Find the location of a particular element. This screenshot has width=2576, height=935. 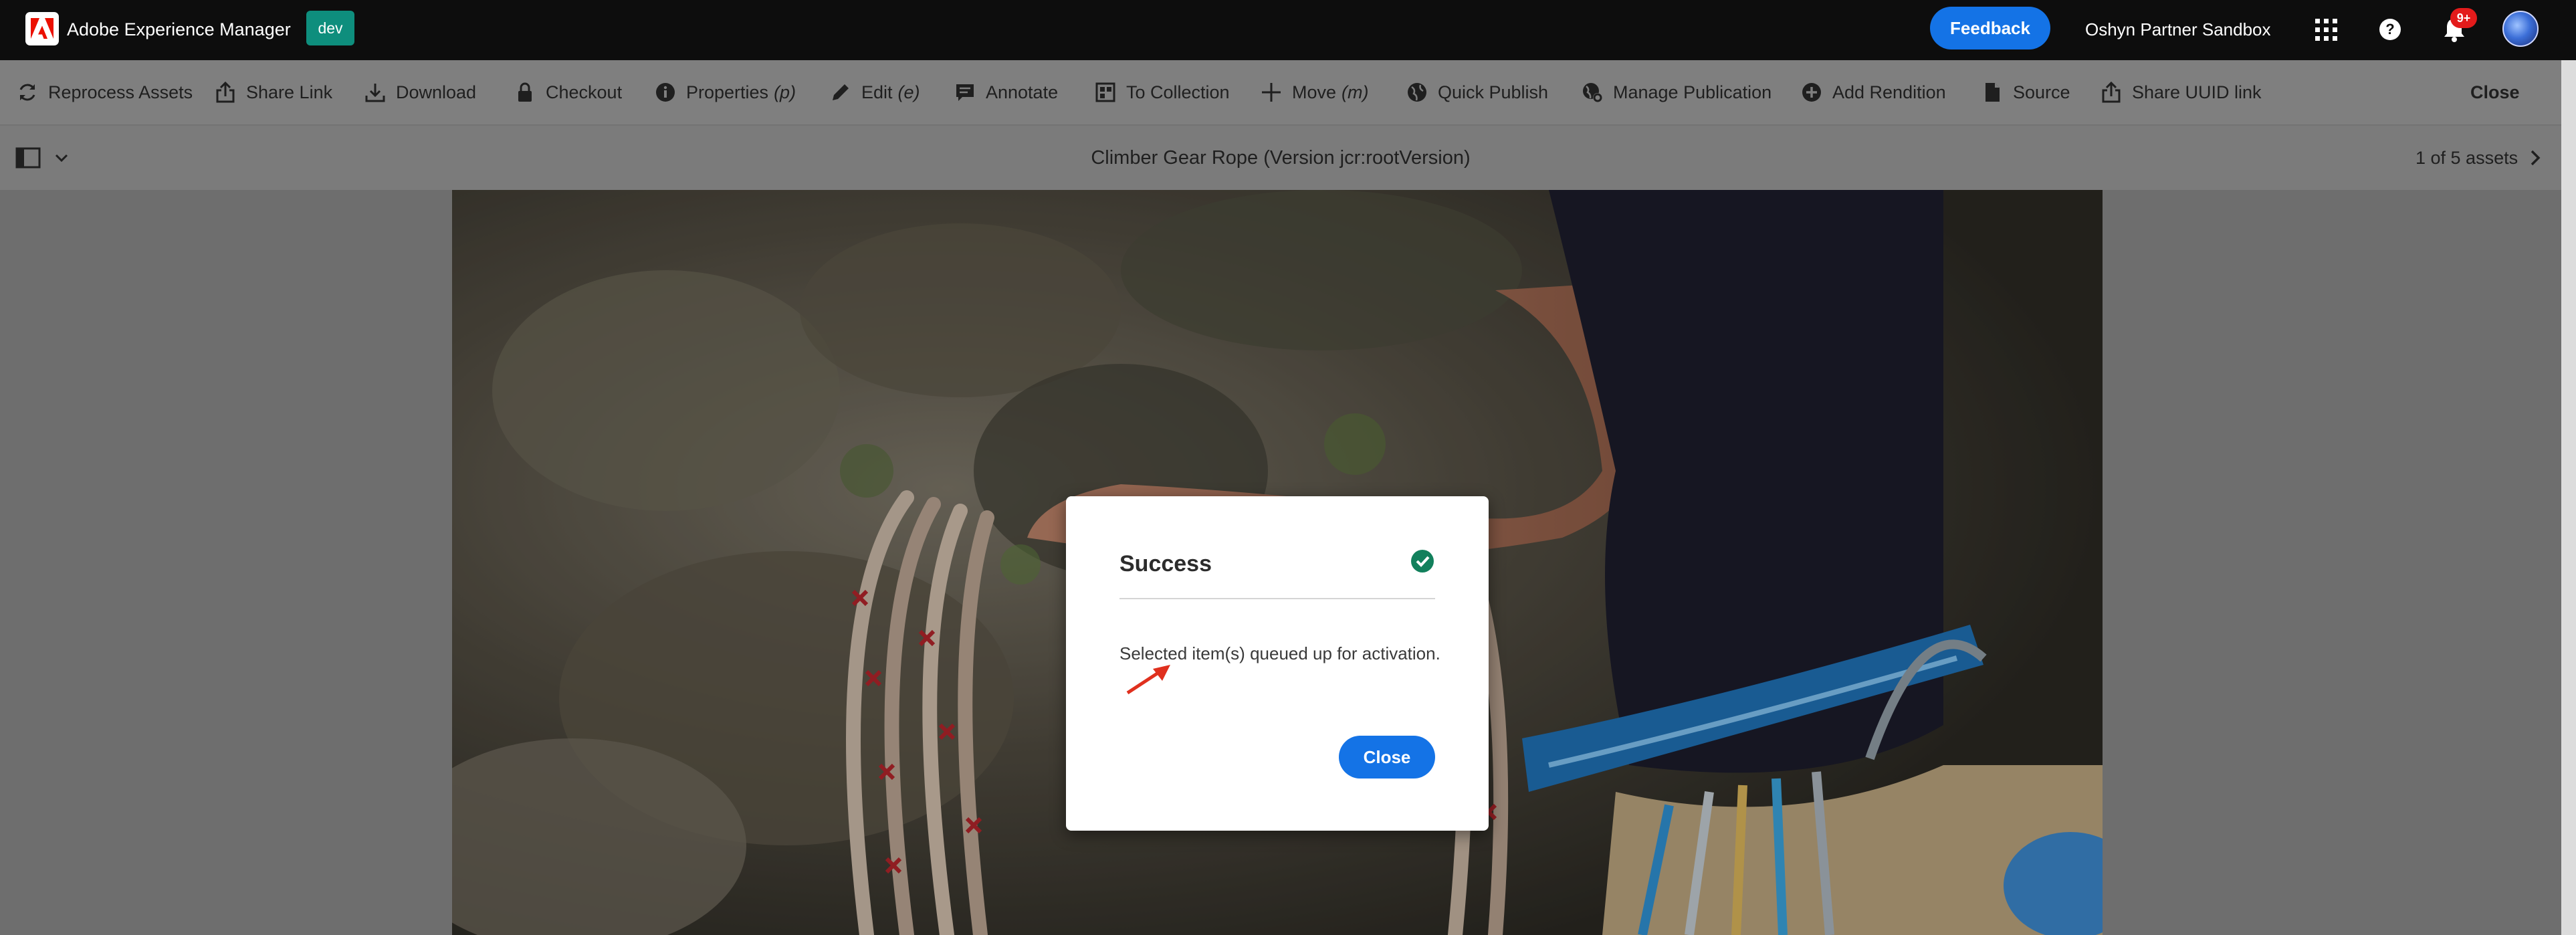

help-icon: ? is located at coordinates (2390, 29).